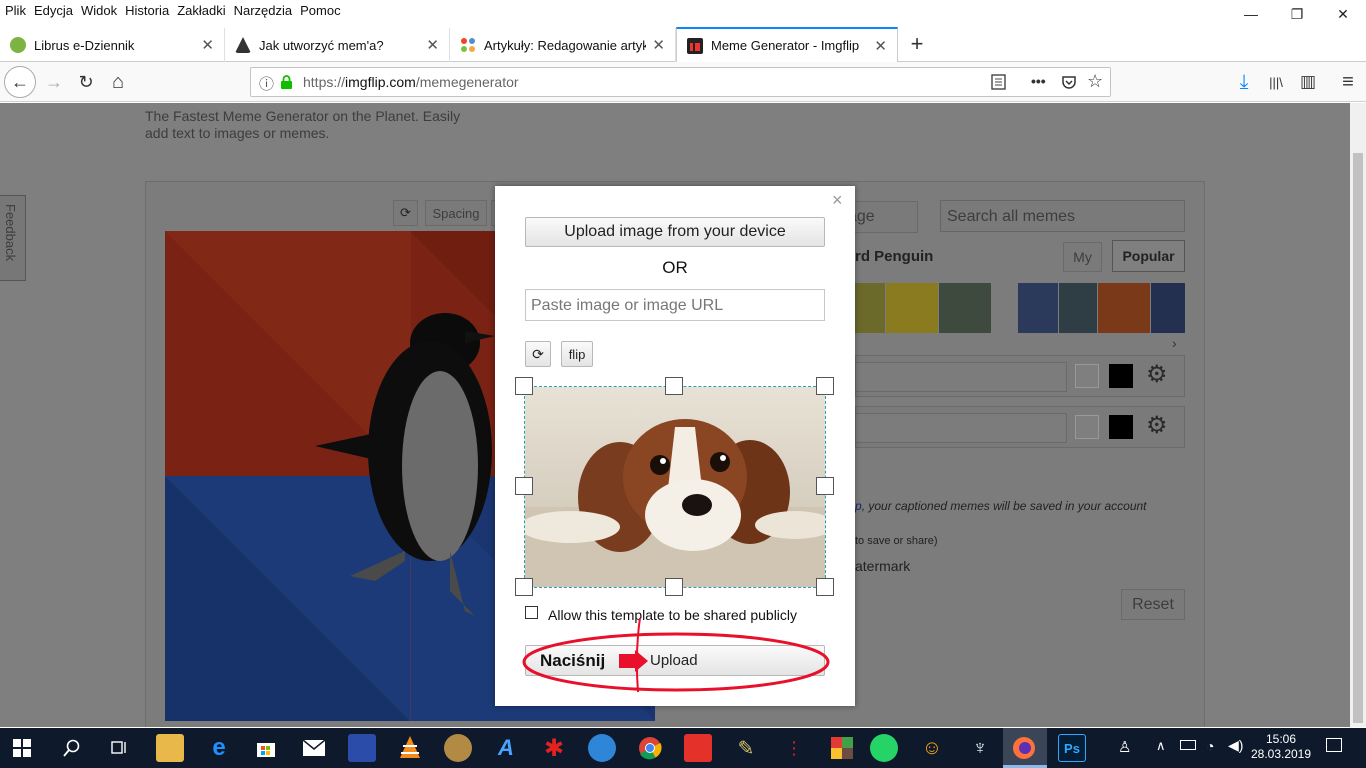 The width and height of the screenshot is (1366, 768). What do you see at coordinates (53, 11) in the screenshot?
I see `menu-edycja: Edycja` at bounding box center [53, 11].